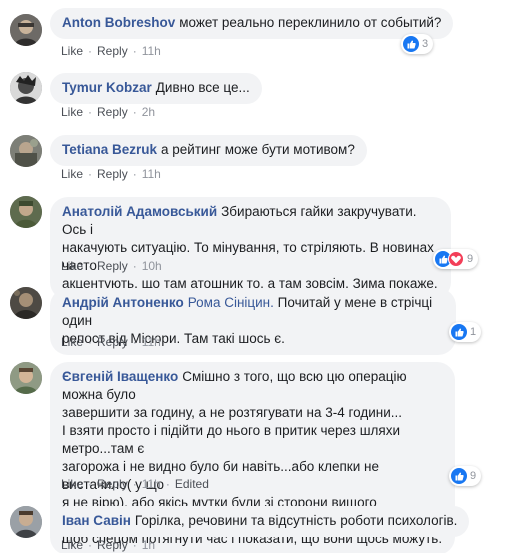  I want to click on edited-label: Edited, so click(192, 484).